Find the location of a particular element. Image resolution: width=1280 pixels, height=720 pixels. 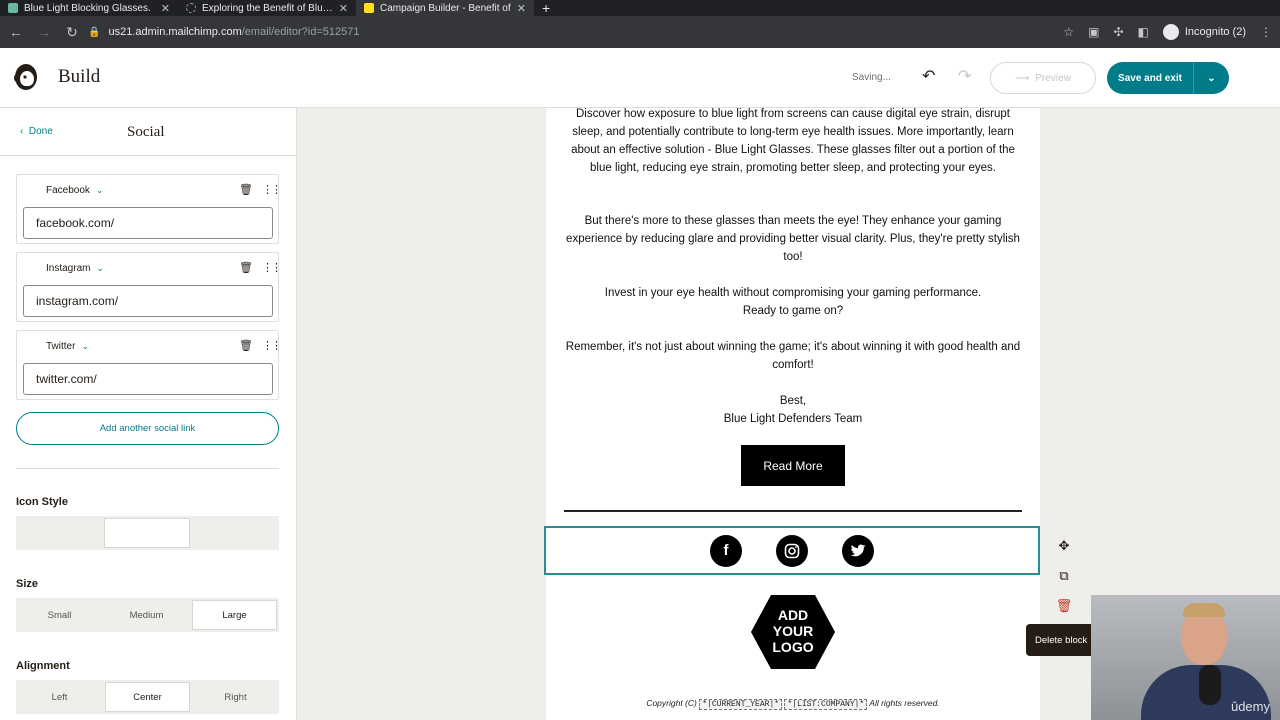

email-signoff: Best, Blue Light Defenders Team is located at coordinates (793, 410).